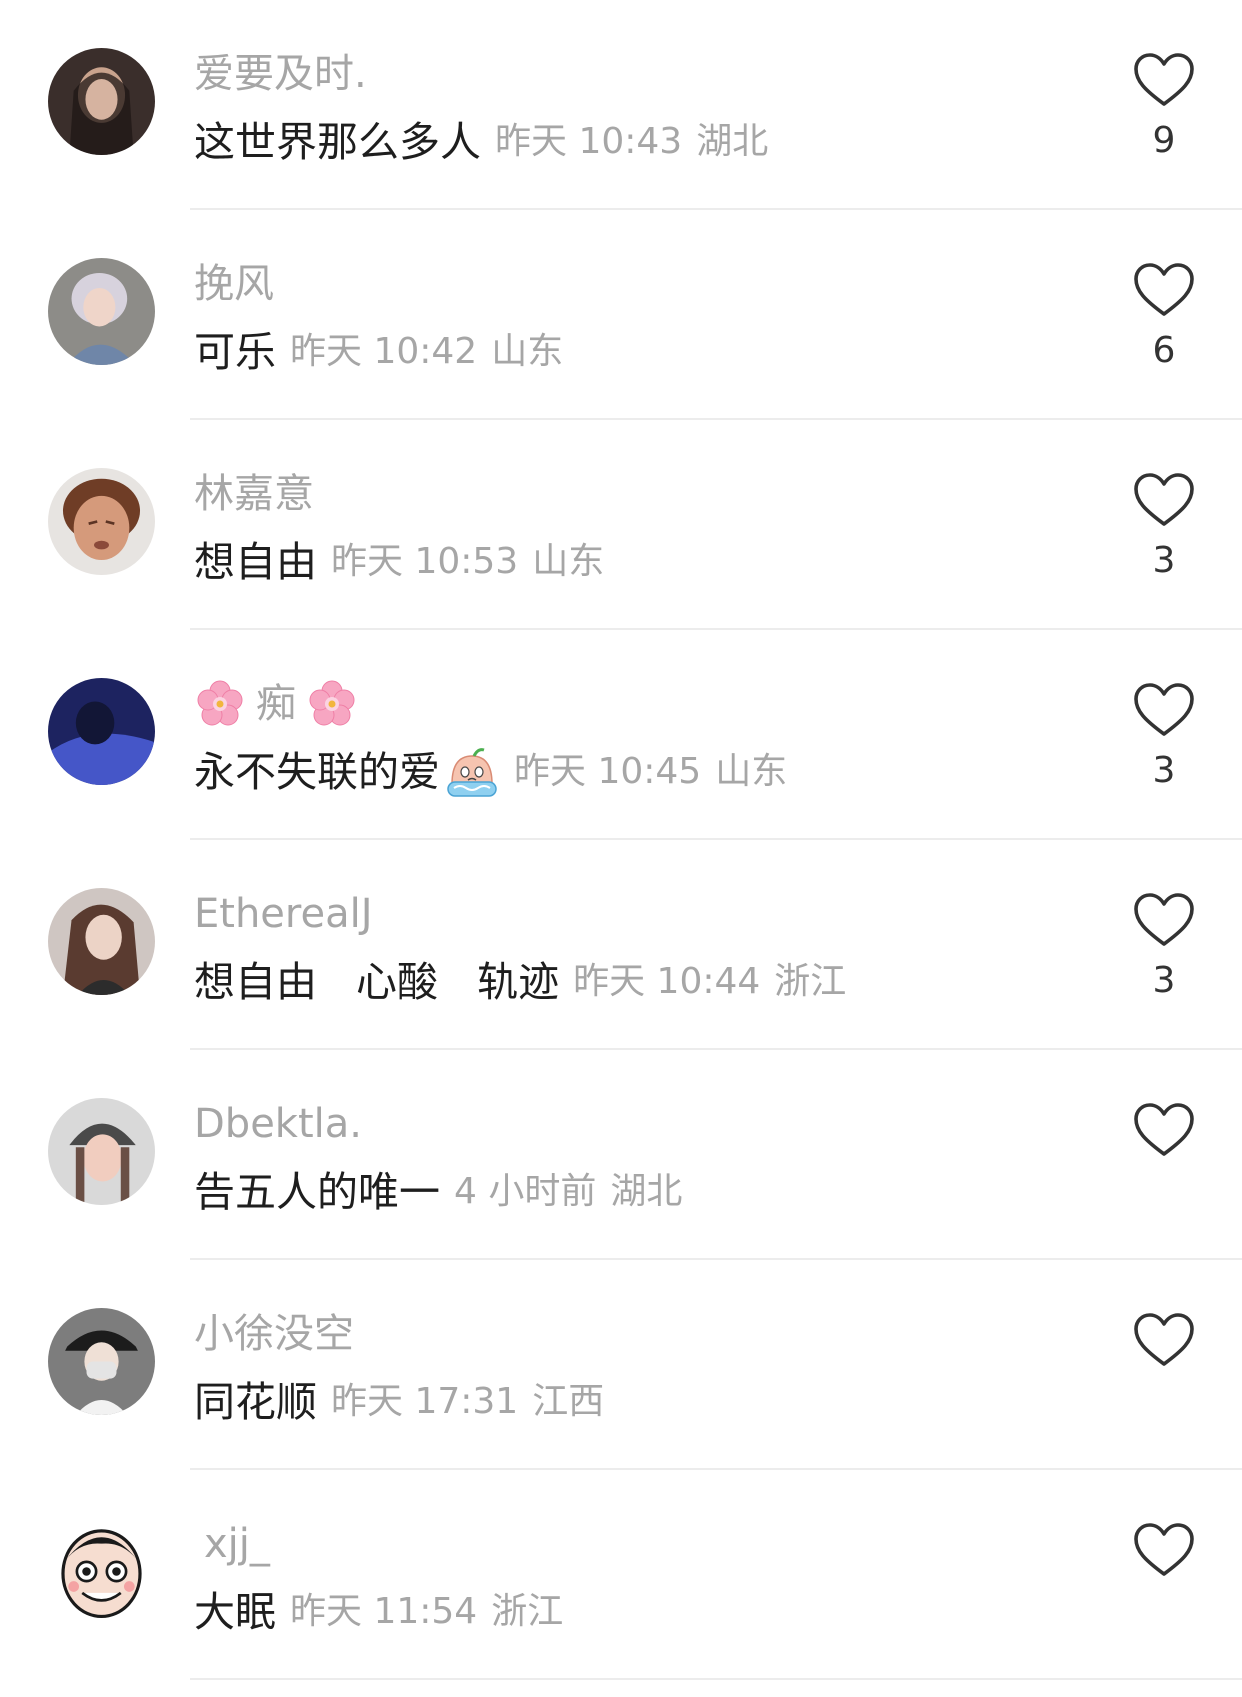 The image size is (1242, 1697). I want to click on comment-text-segment: 这世界那么多人, so click(337, 142).